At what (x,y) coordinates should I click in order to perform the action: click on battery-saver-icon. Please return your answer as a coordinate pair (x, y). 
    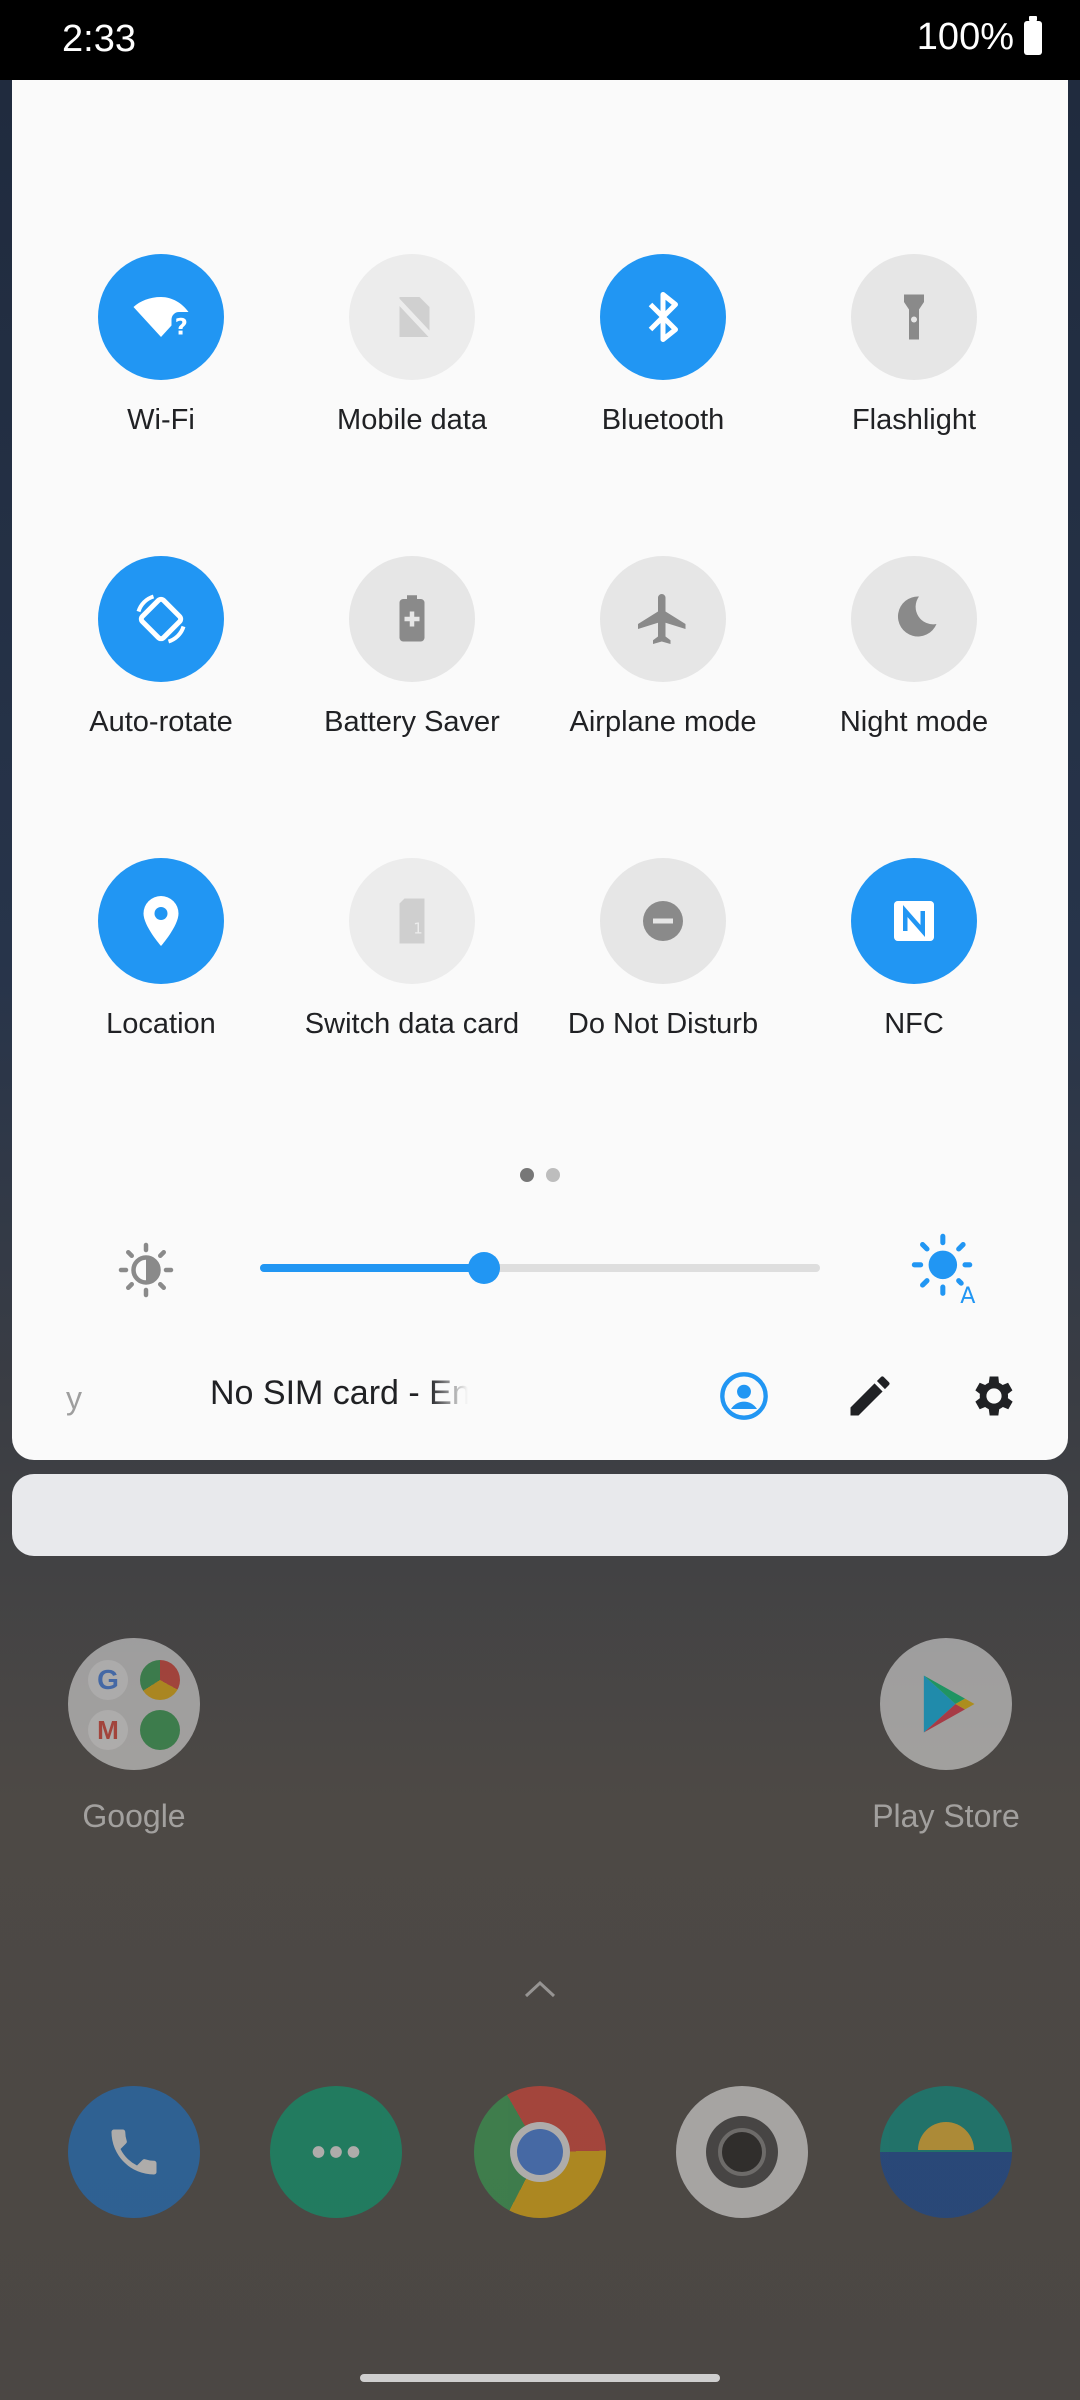
    Looking at the image, I should click on (412, 619).